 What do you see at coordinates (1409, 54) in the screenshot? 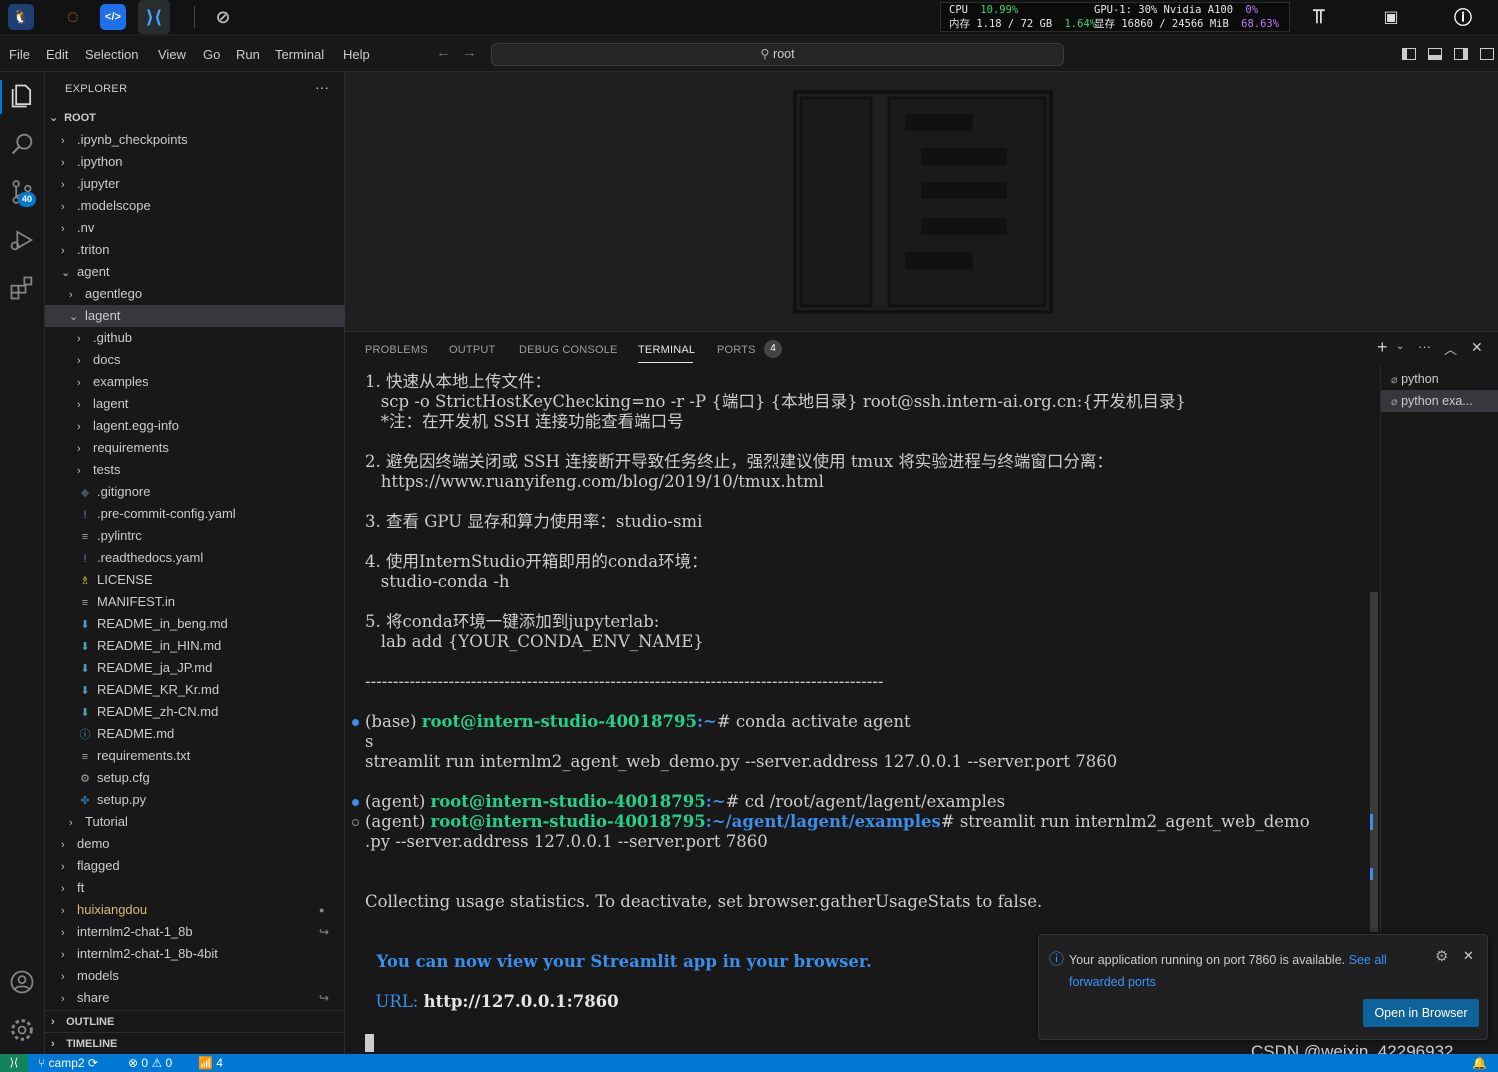
I see `toggle-sidebar-icon` at bounding box center [1409, 54].